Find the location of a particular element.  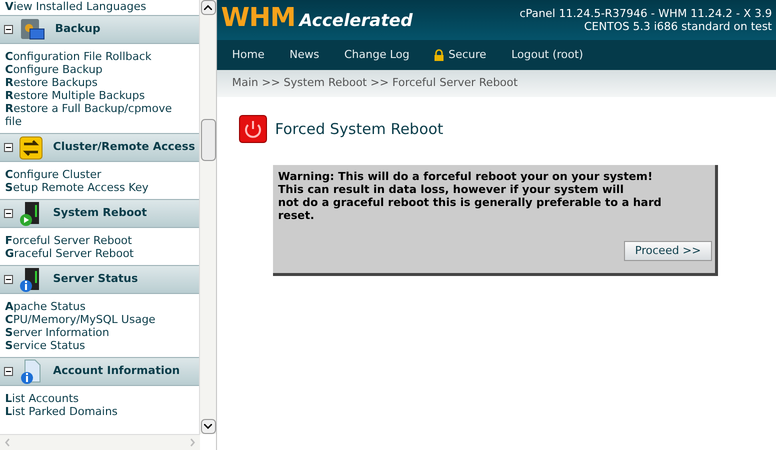

breadcrumb: Main >> System Reboot >> Forceful Server Reboot is located at coordinates (375, 83).